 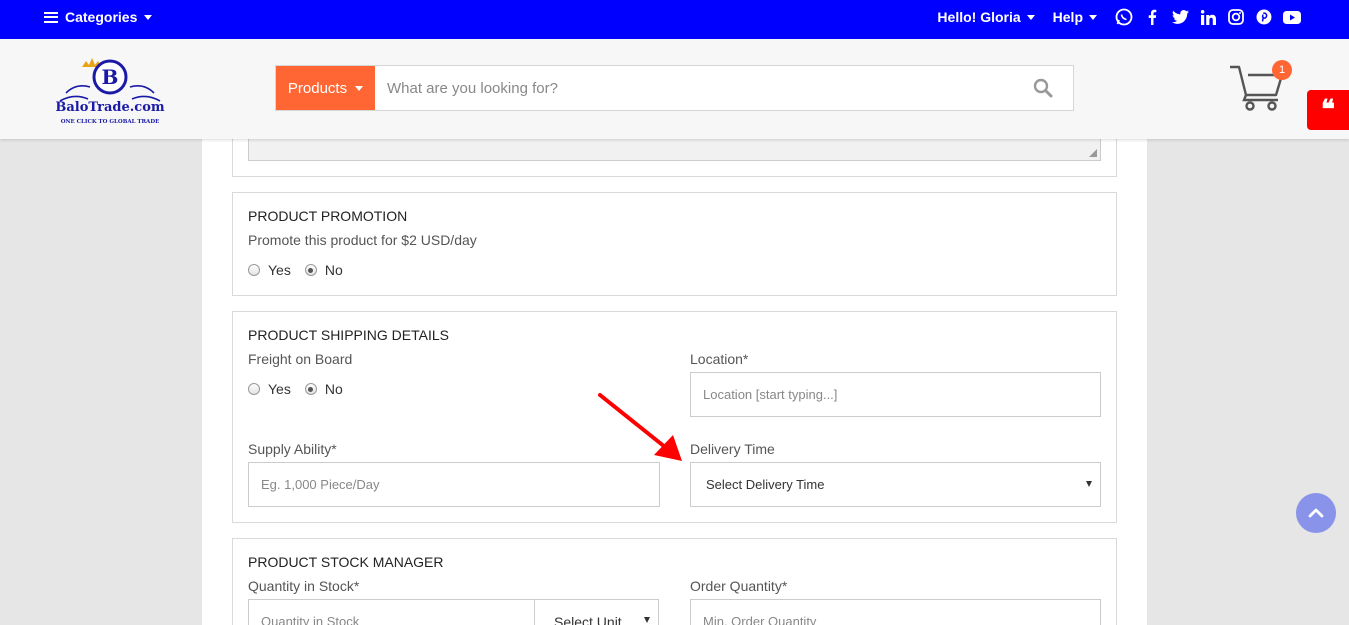 I want to click on unit-value: Select Unit, so click(x=588, y=619).